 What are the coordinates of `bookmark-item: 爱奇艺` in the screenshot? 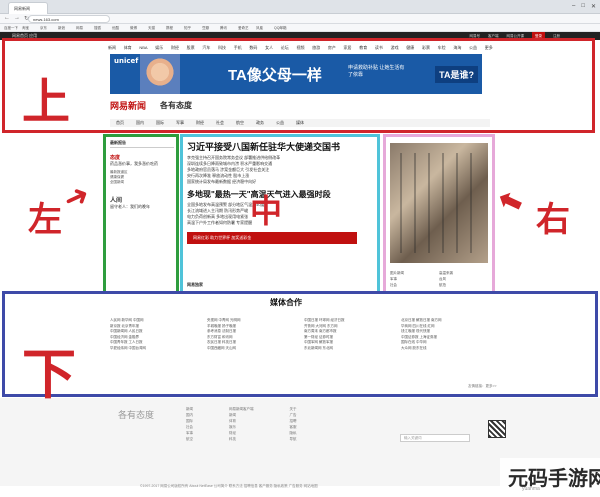 It's located at (245, 27).